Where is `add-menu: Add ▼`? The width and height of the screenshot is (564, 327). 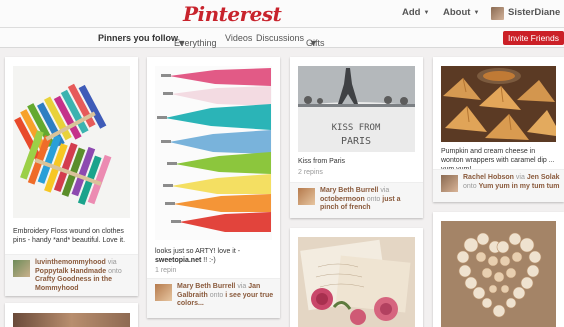 add-menu: Add ▼ is located at coordinates (415, 12).